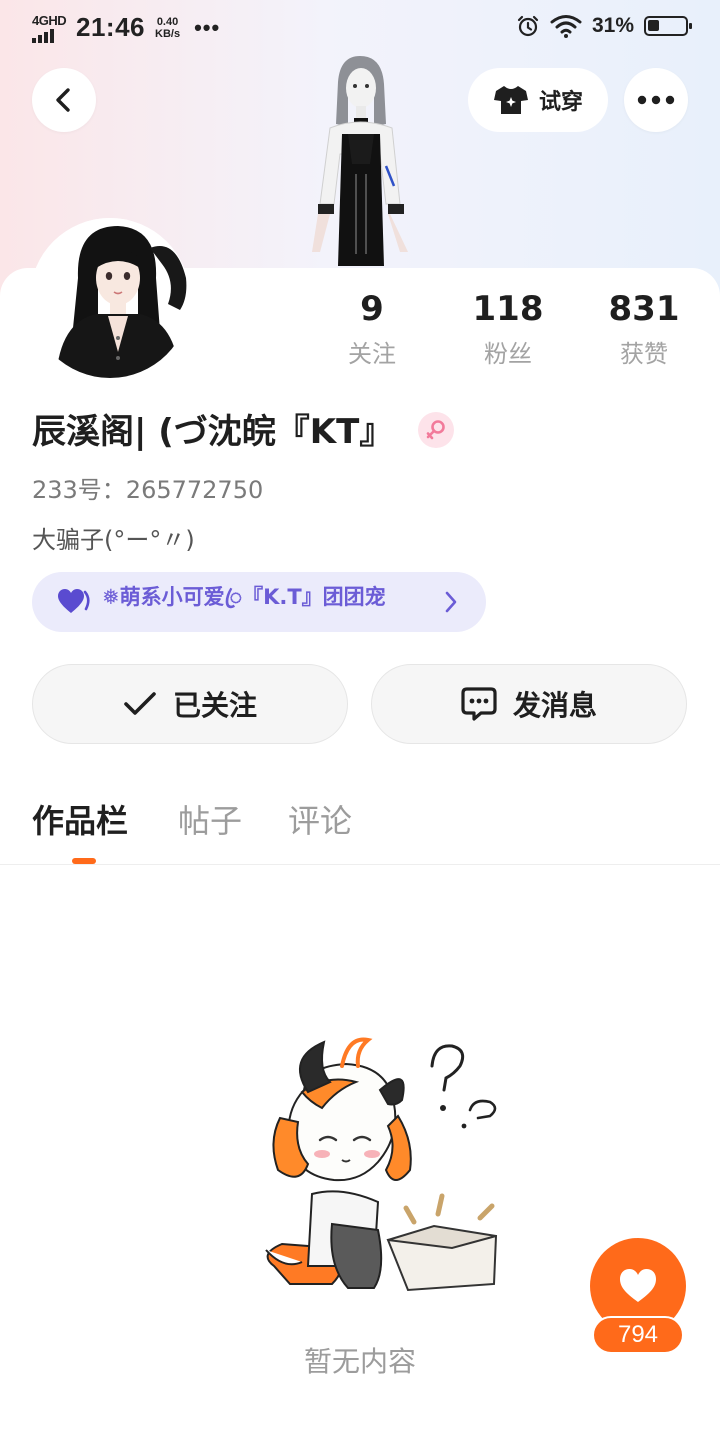 The height and width of the screenshot is (1436, 720). I want to click on followers-stat: 118 粉丝, so click(508, 328).